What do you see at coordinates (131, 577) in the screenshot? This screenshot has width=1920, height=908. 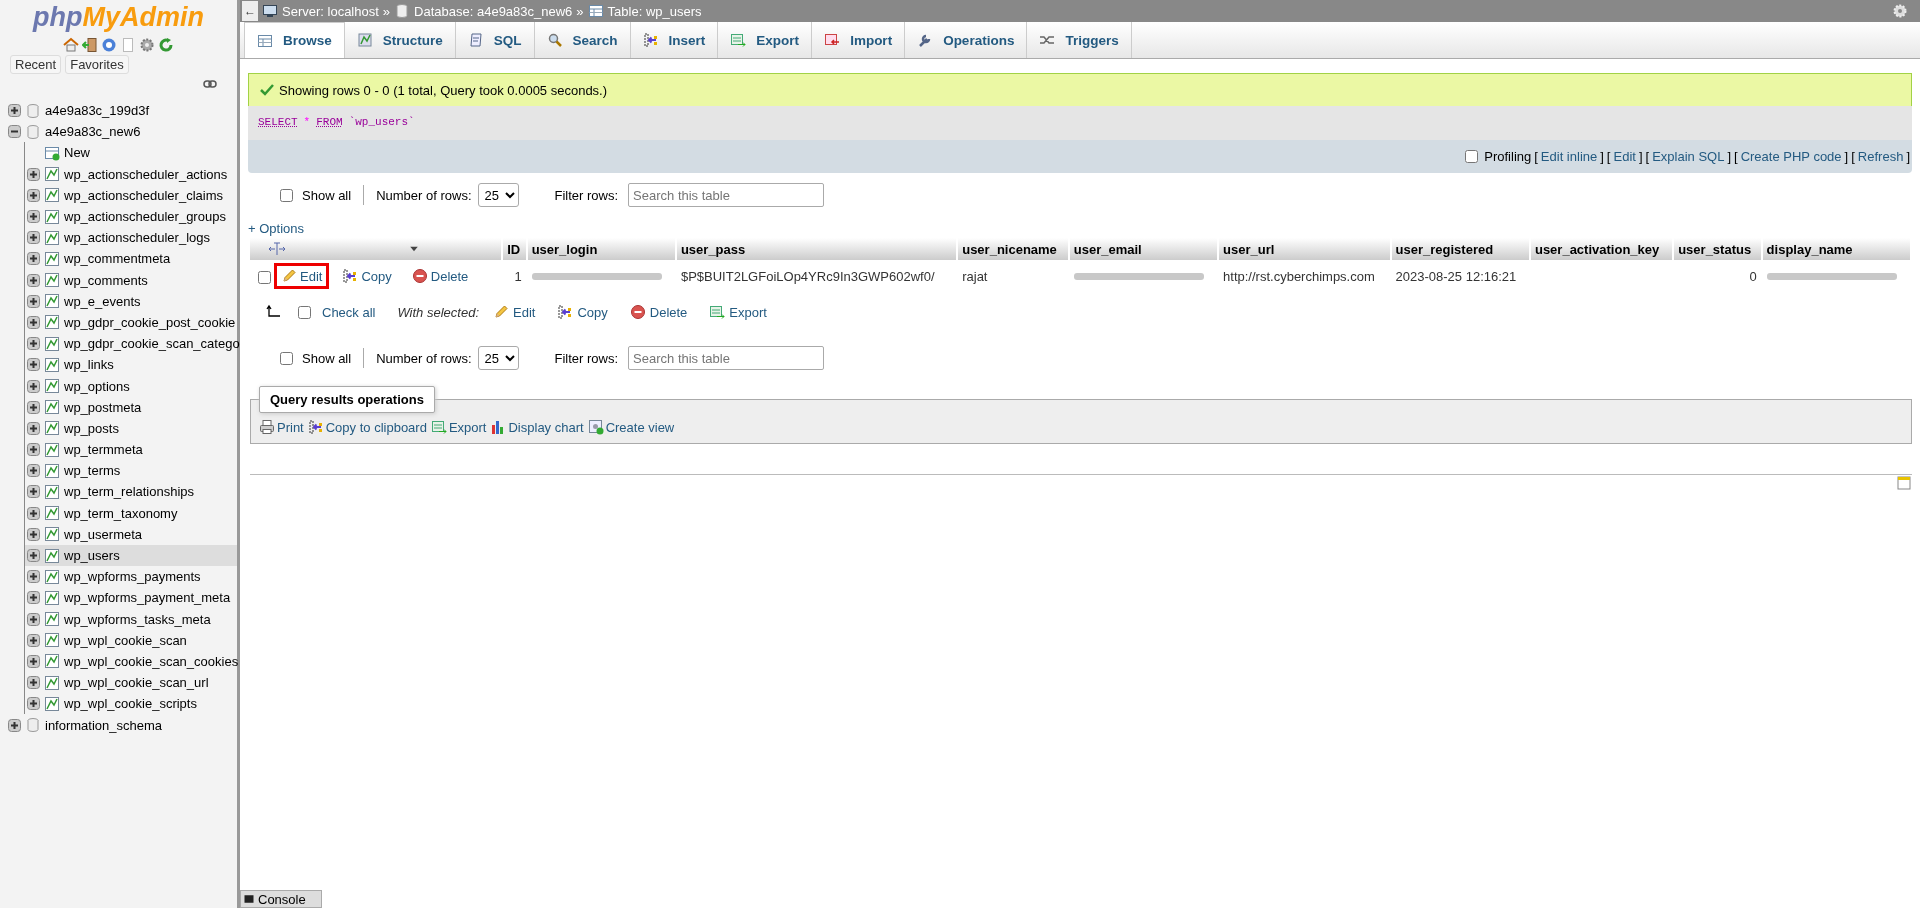 I see `table-list-item: wp_wpforms_payments` at bounding box center [131, 577].